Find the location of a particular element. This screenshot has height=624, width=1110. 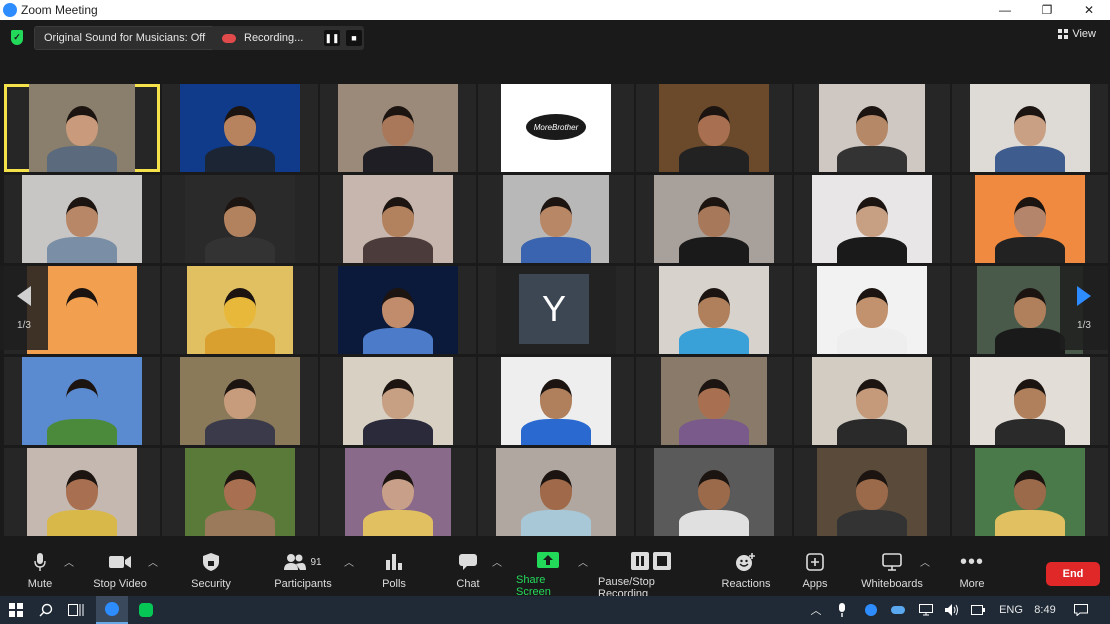

previous-page-button: 1/3 is located at coordinates (24, 308).